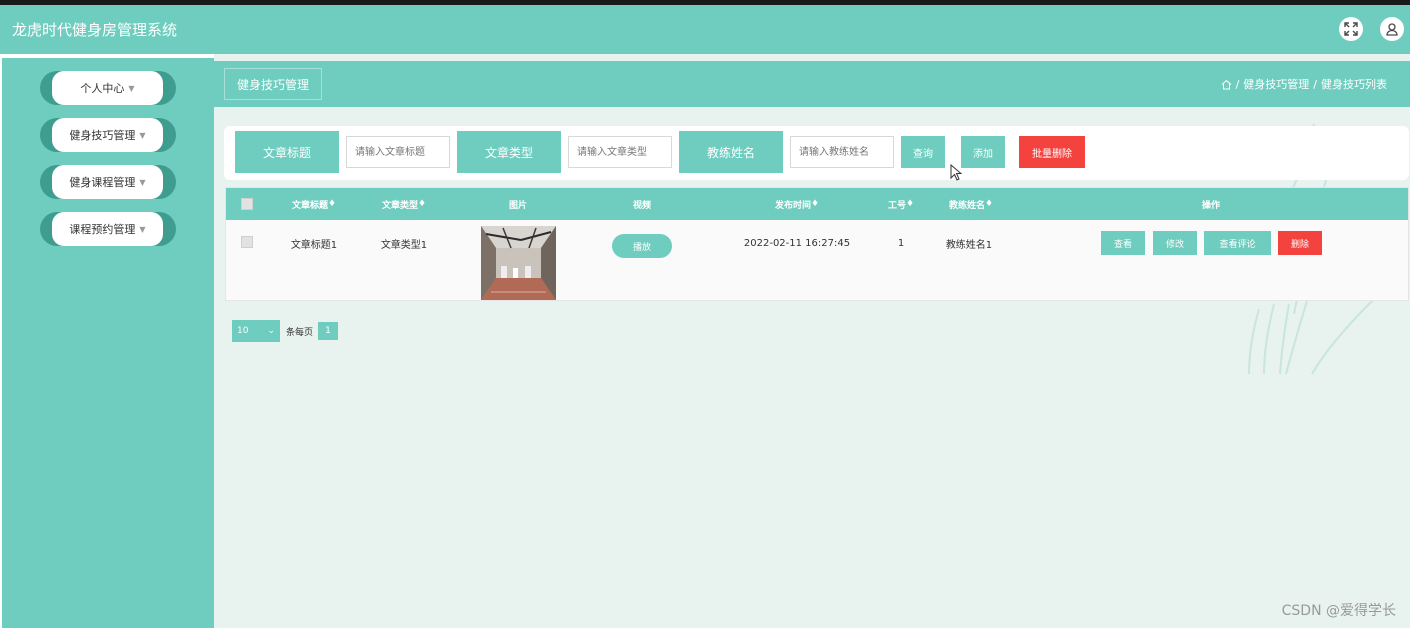  What do you see at coordinates (812, 84) in the screenshot?
I see `breadcrumb-bar: 健身技巧管理 / 健身技巧管理 / 健身技巧列表` at bounding box center [812, 84].